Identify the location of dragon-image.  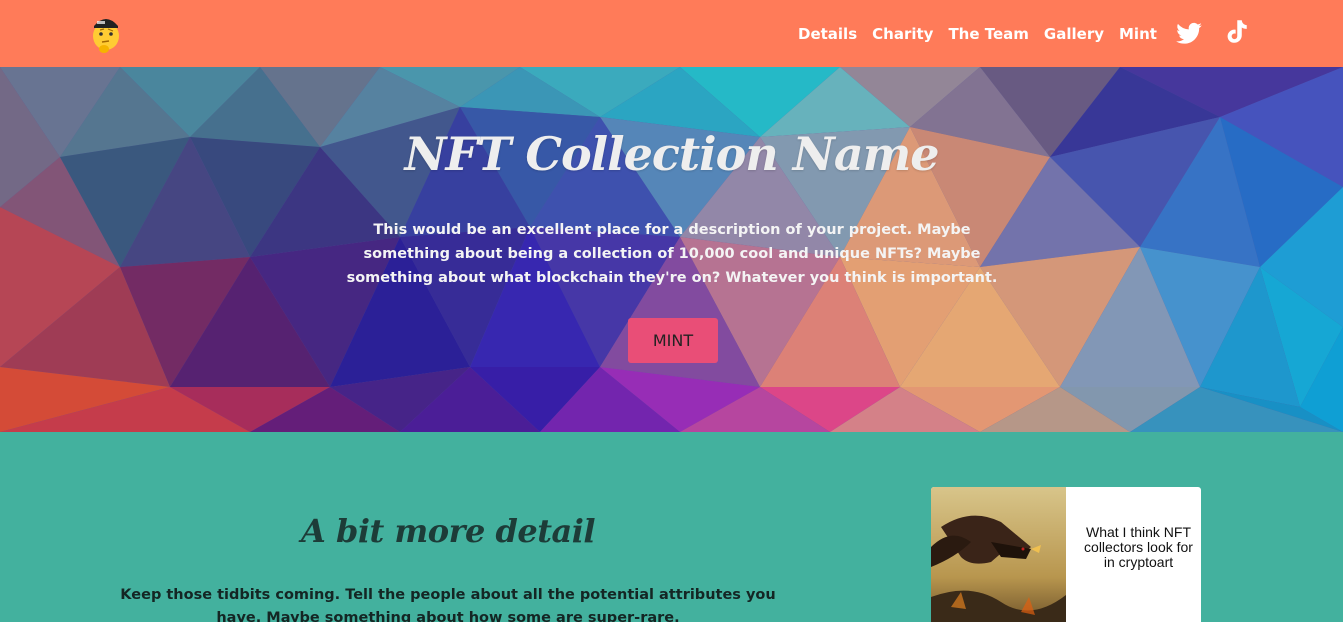
(998, 554).